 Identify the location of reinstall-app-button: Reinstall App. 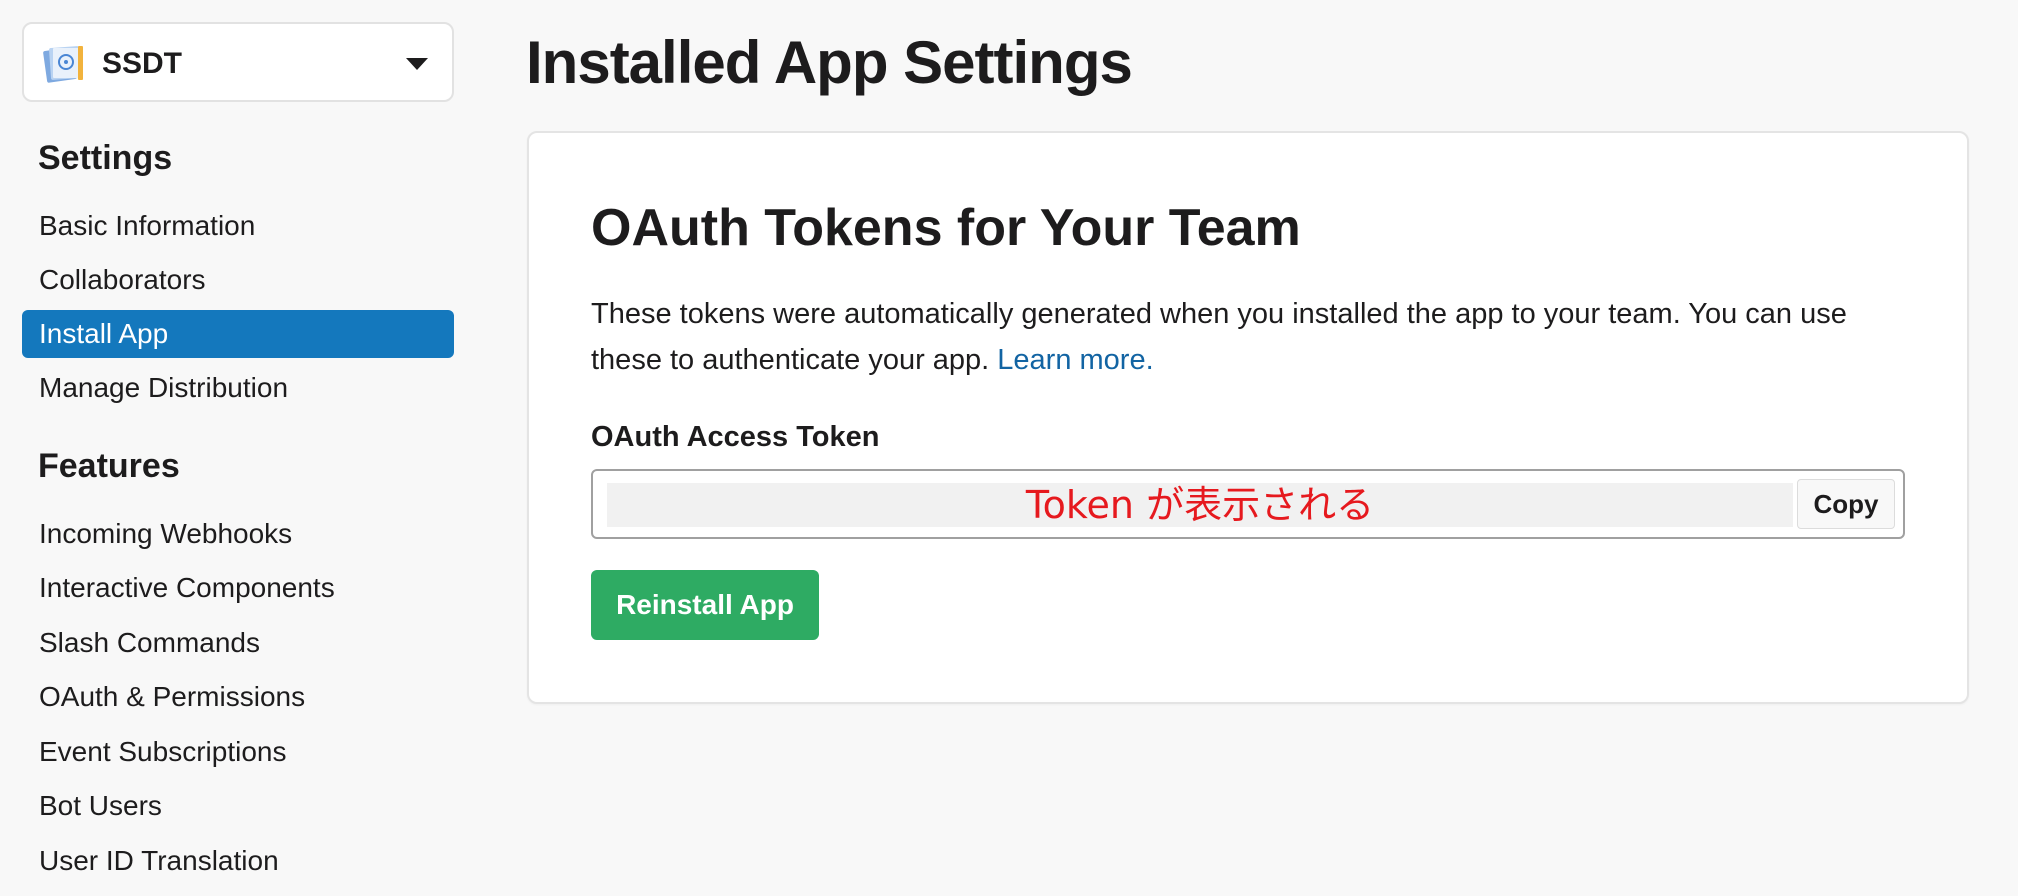
(705, 605).